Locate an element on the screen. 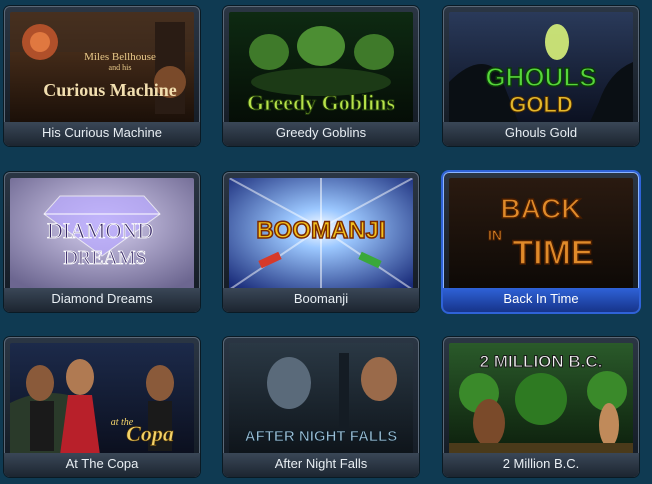  game-thumbnail: BACK IN TIME is located at coordinates (541, 234).